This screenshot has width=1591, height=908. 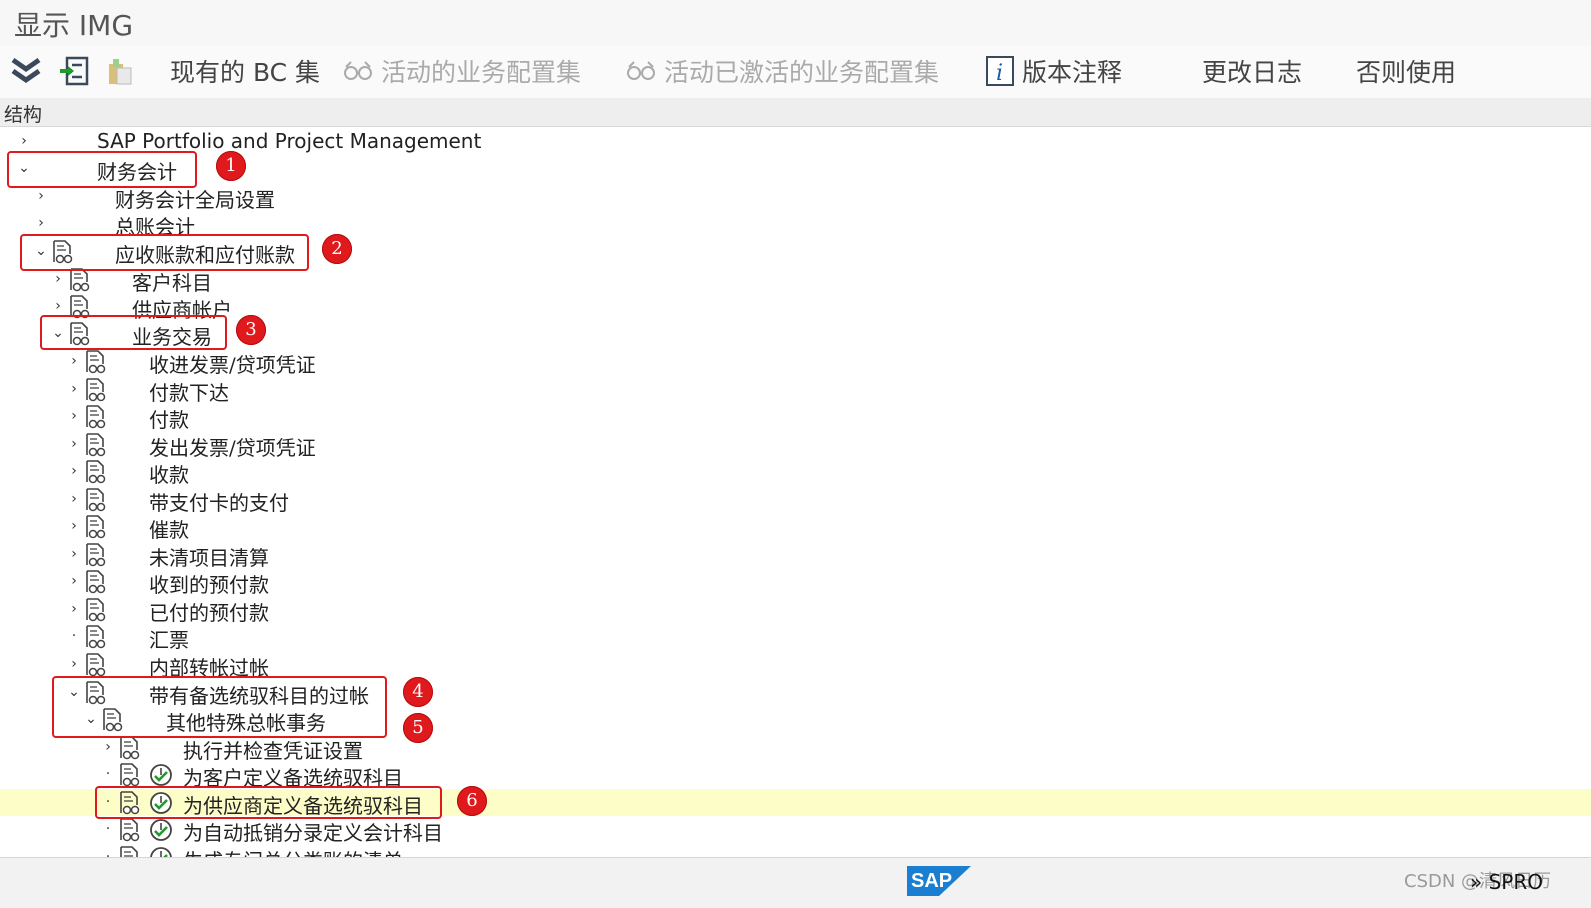 I want to click on tree-node: › 总账会计, so click(x=795, y=224).